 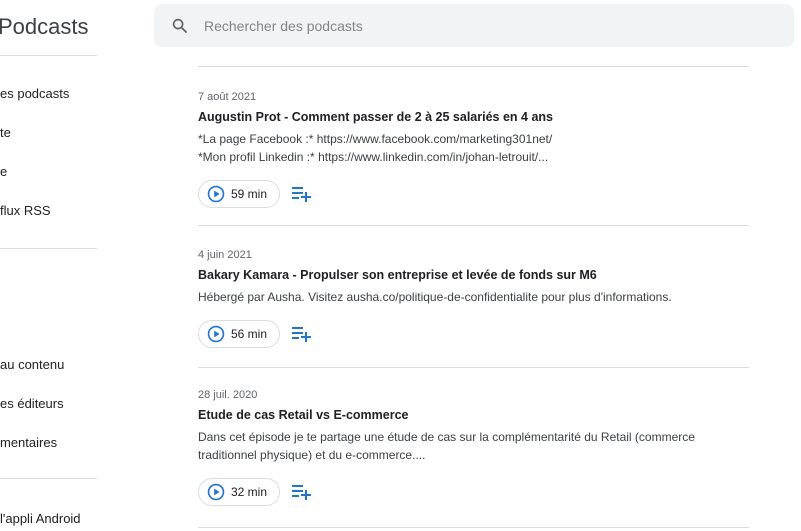 I want to click on episode-actions: 56 min, so click(x=478, y=335).